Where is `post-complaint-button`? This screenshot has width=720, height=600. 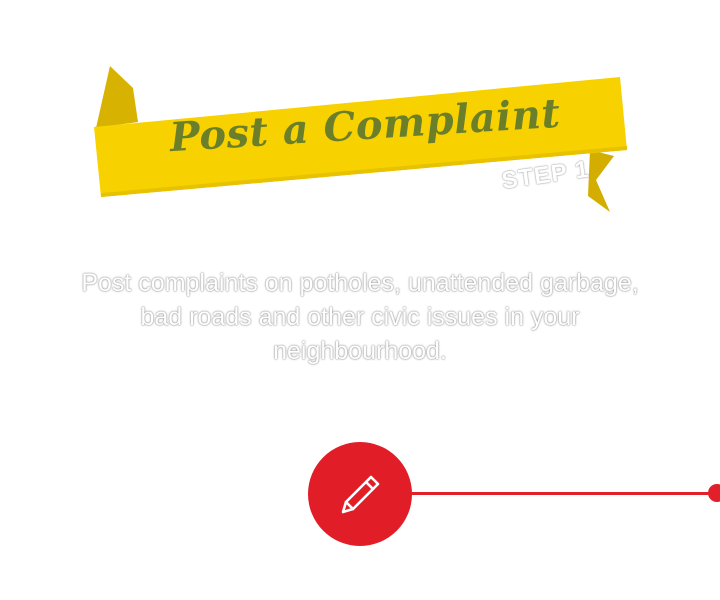 post-complaint-button is located at coordinates (360, 494).